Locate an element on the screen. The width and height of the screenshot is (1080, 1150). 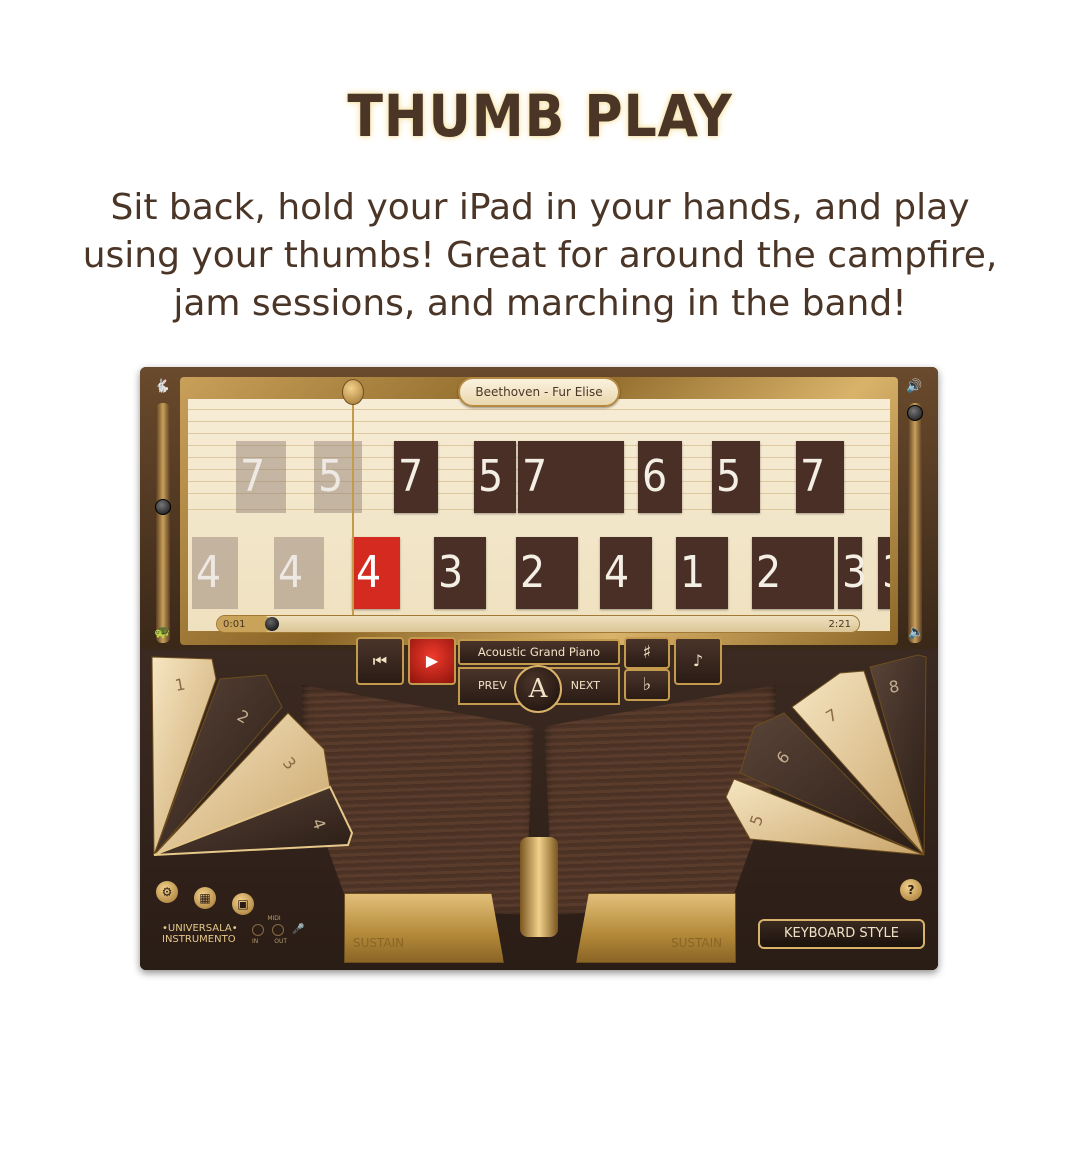
keypad-grid-icon: ▦ is located at coordinates (205, 898).